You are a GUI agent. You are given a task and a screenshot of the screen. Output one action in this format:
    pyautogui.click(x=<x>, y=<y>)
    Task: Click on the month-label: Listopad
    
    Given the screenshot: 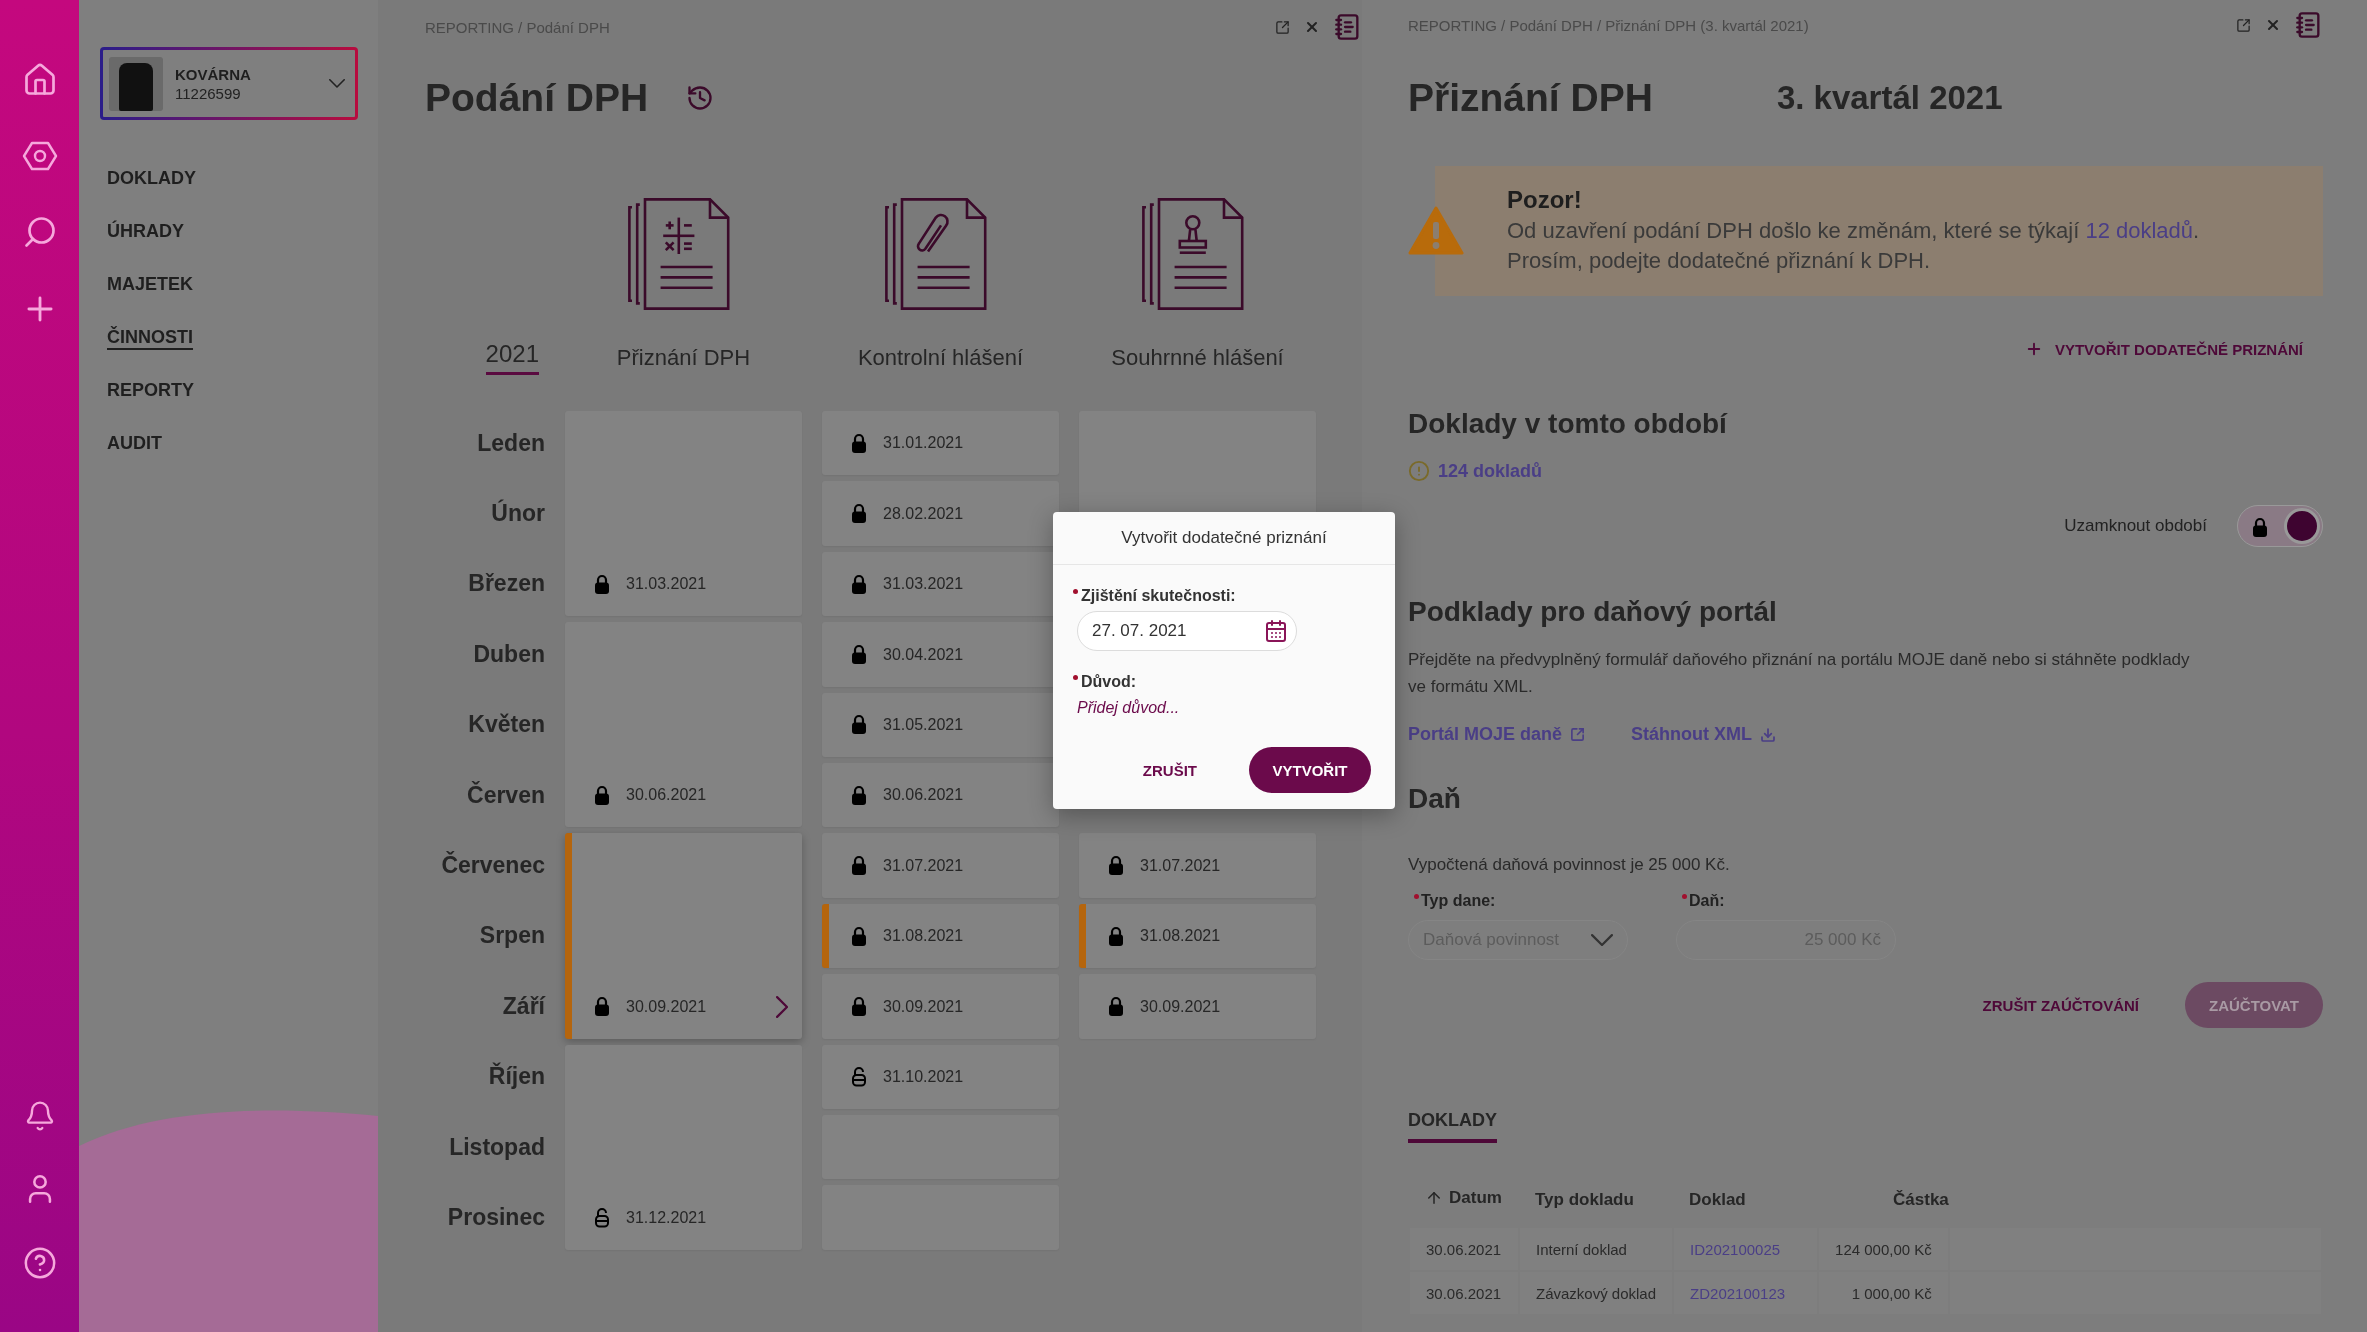 What is the action you would take?
    pyautogui.click(x=496, y=1147)
    